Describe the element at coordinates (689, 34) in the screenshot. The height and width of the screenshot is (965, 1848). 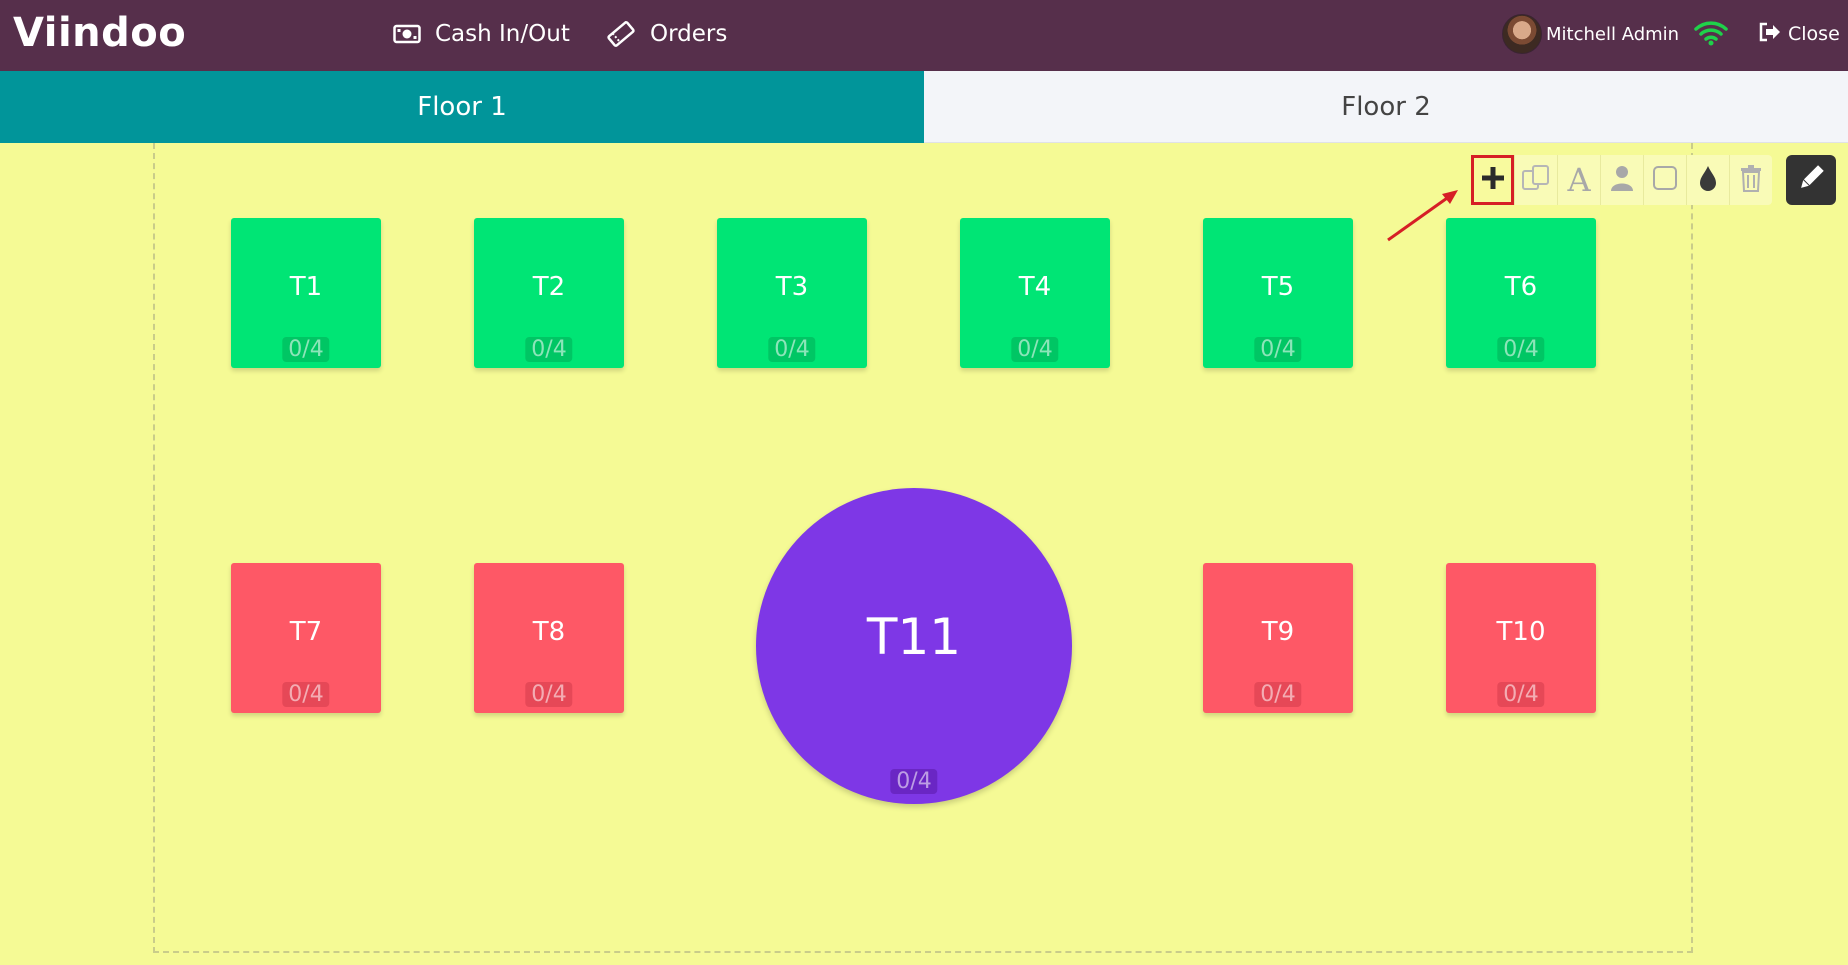
I see `orders-label: Orders` at that location.